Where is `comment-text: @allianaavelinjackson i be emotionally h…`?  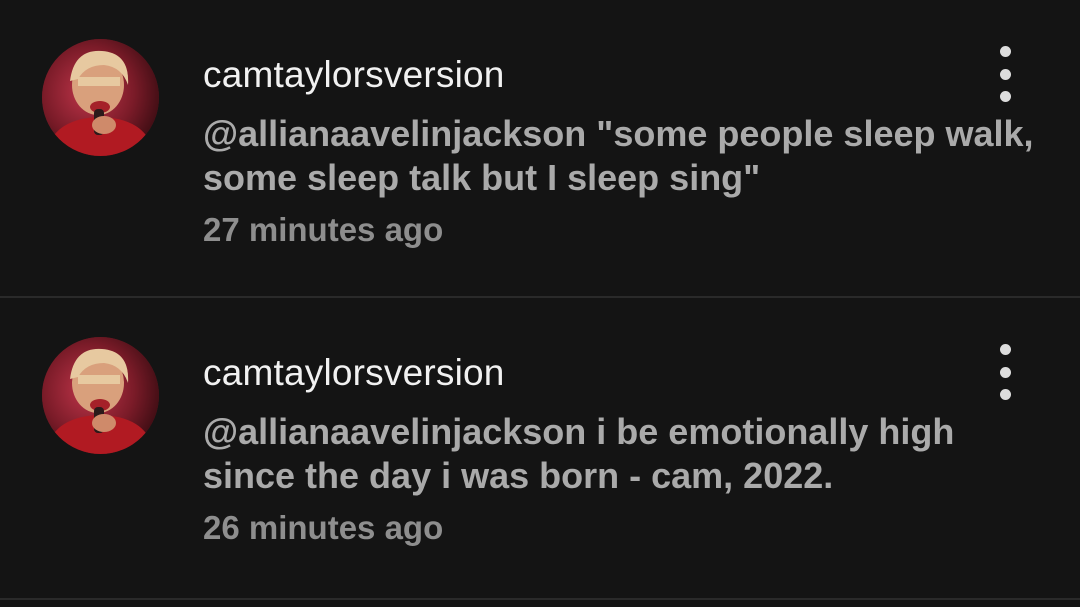 comment-text: @allianaavelinjackson i be emotionally h… is located at coordinates (579, 453).